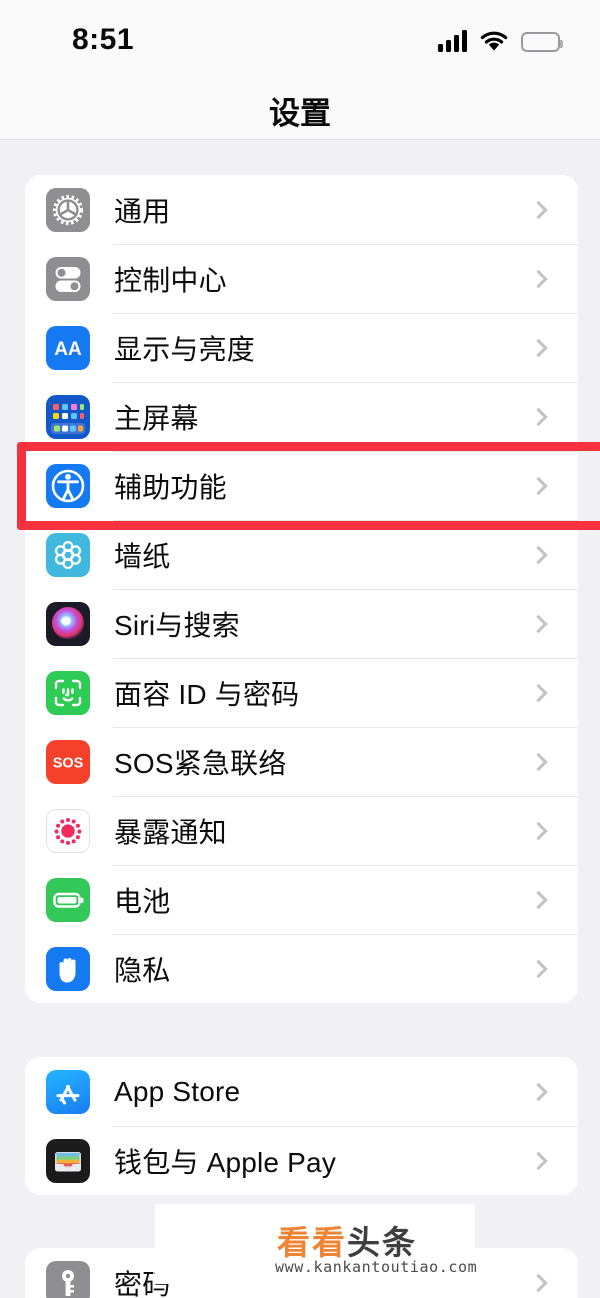 The width and height of the screenshot is (600, 1298). What do you see at coordinates (452, 41) in the screenshot?
I see `cellular-signal-icon` at bounding box center [452, 41].